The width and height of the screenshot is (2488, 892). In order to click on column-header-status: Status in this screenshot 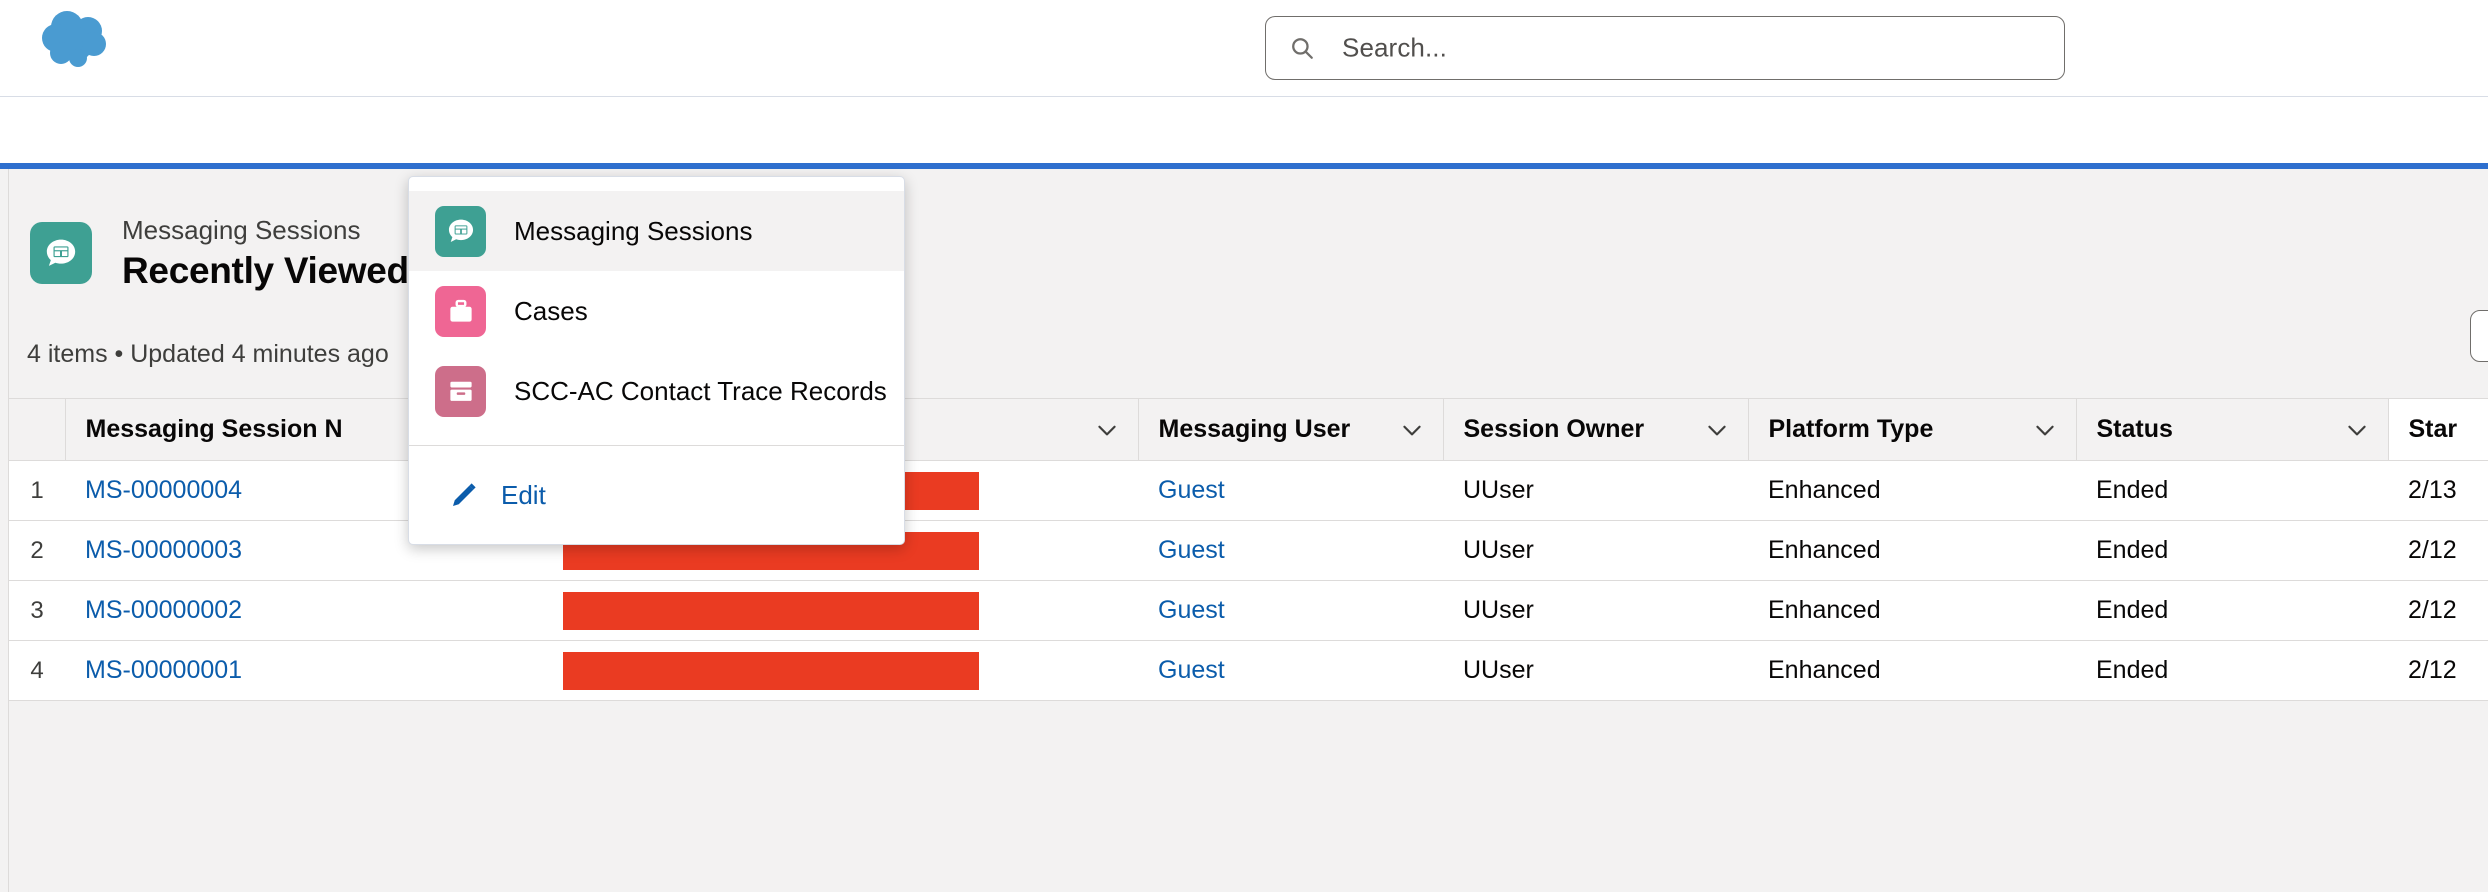, I will do `click(2232, 429)`.